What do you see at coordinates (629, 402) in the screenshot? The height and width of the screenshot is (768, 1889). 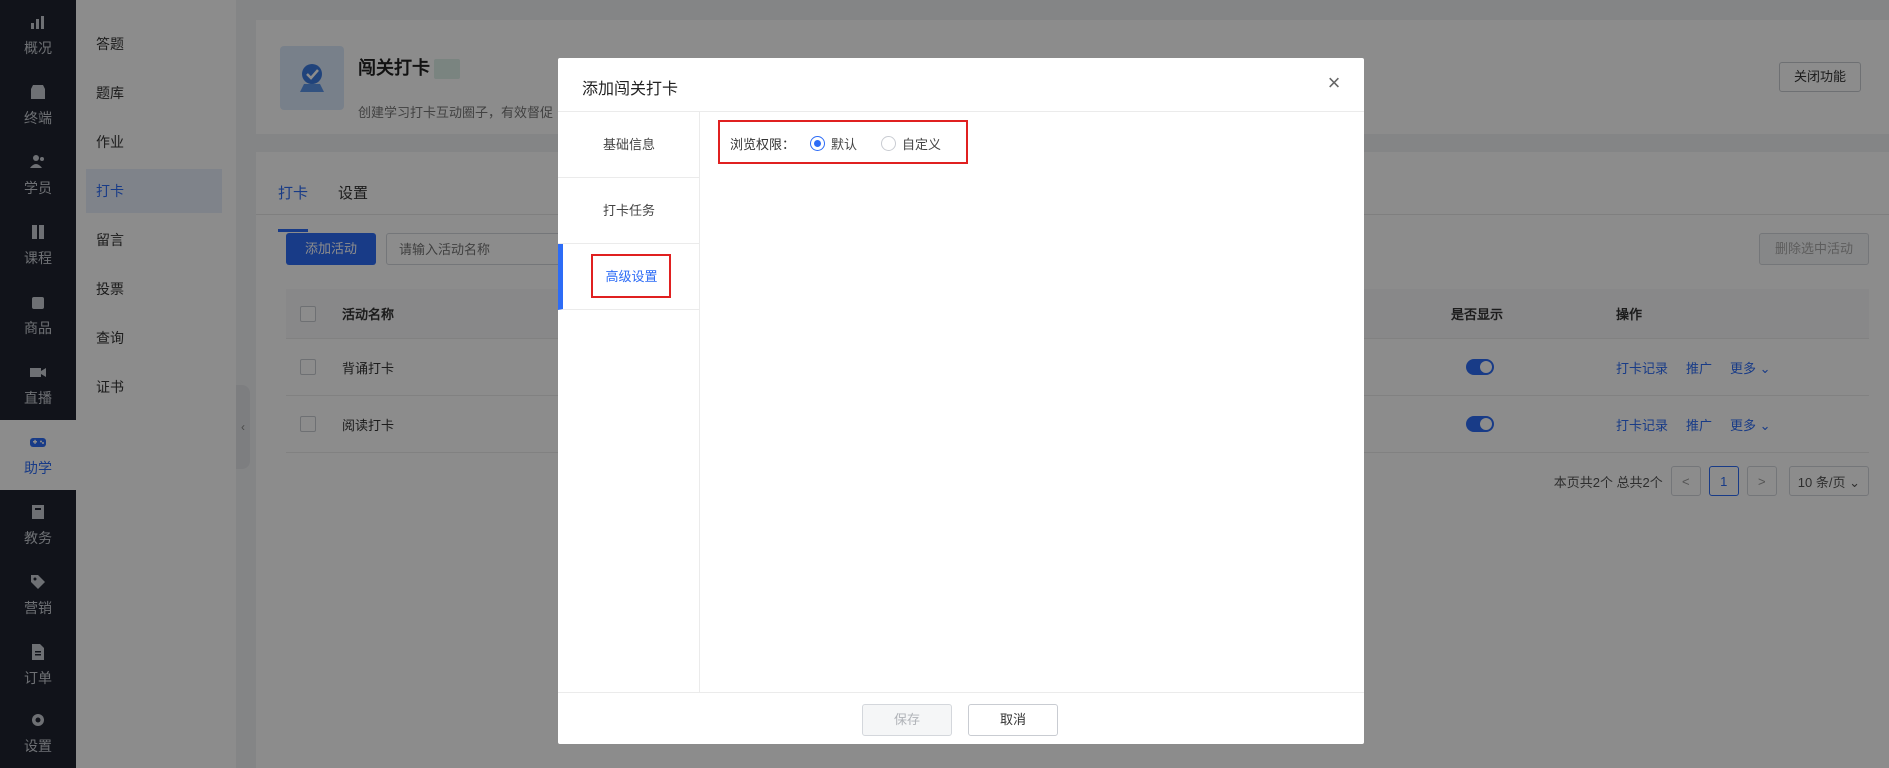 I see `modal-side-nav: 基础信息 打卡任务 高级设置` at bounding box center [629, 402].